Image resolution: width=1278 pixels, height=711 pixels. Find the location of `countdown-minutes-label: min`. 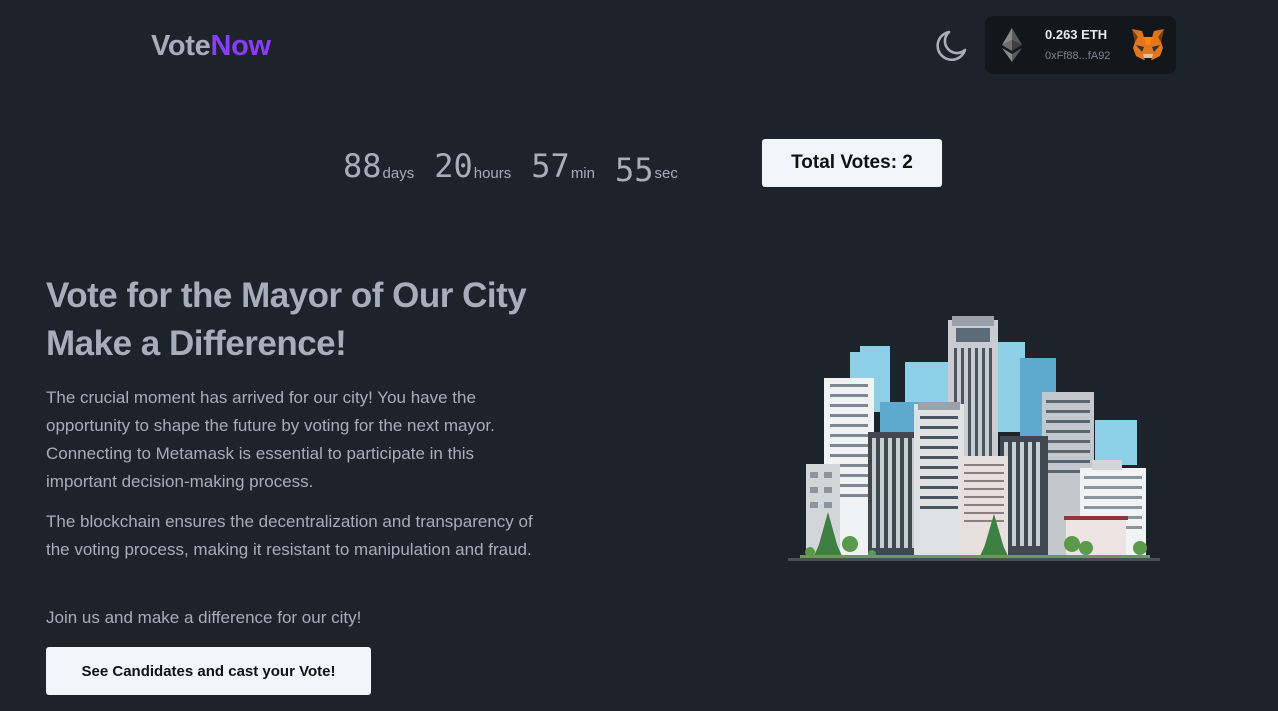

countdown-minutes-label: min is located at coordinates (582, 173).